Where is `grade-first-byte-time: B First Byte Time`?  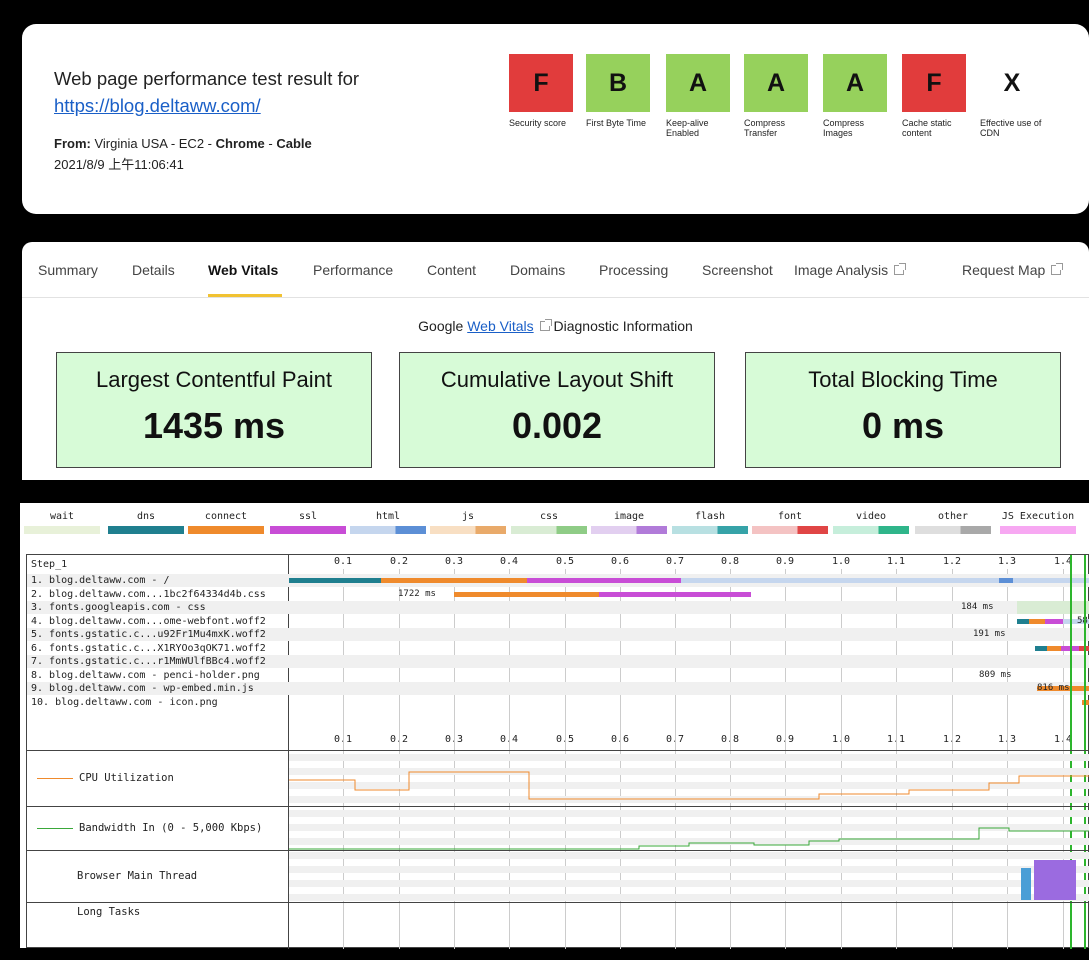
grade-first-byte-time: B First Byte Time is located at coordinates (618, 97).